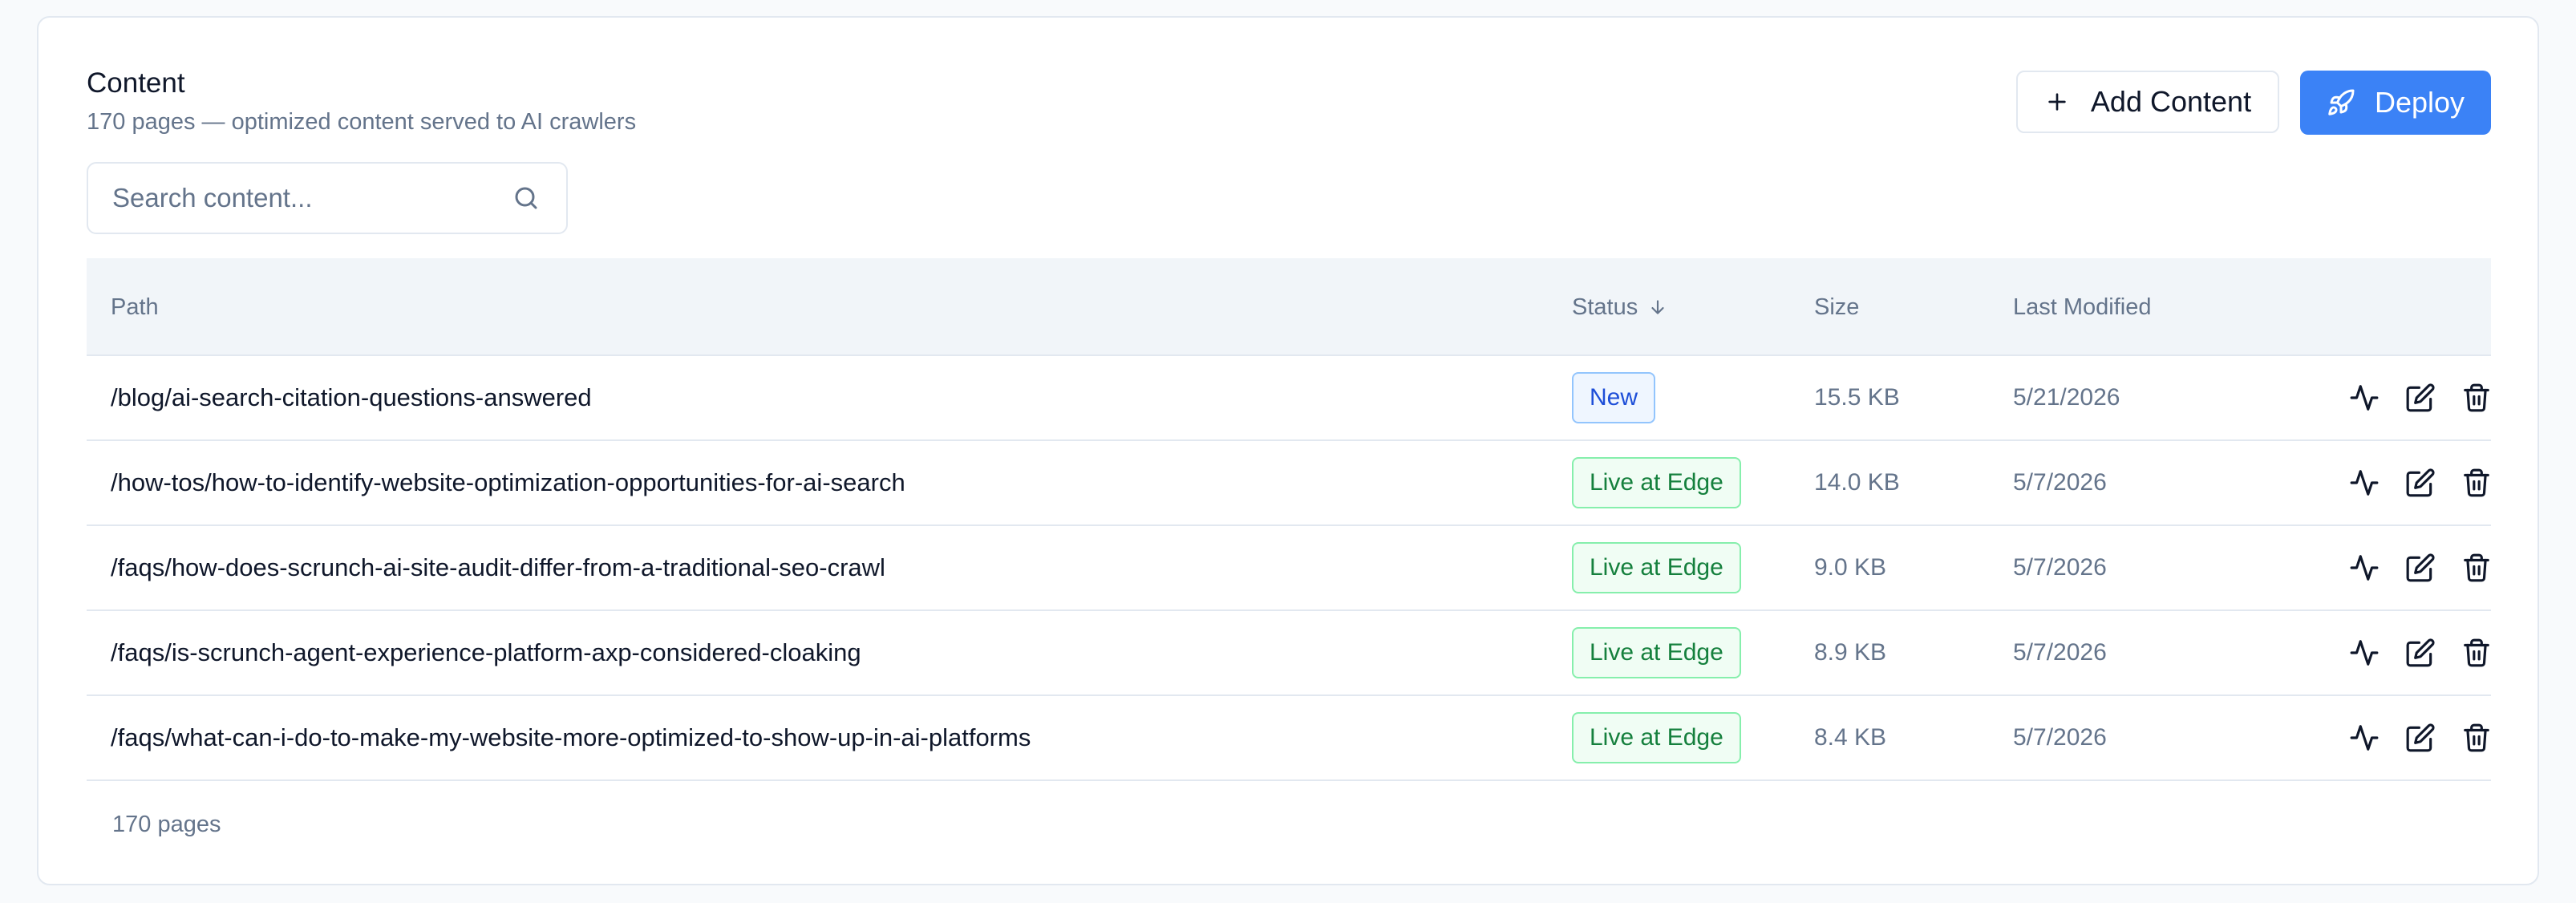 The image size is (2576, 903). Describe the element at coordinates (2341, 102) in the screenshot. I see `rocket-icon` at that location.